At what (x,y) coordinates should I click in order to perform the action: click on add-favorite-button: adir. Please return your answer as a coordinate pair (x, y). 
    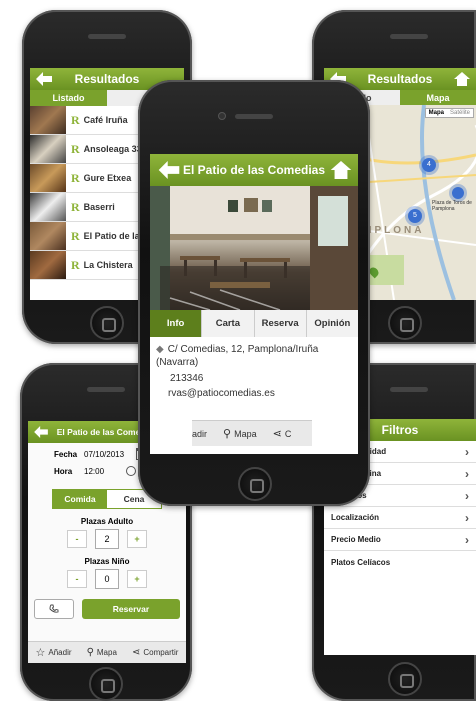
    Looking at the image, I should click on (199, 434).